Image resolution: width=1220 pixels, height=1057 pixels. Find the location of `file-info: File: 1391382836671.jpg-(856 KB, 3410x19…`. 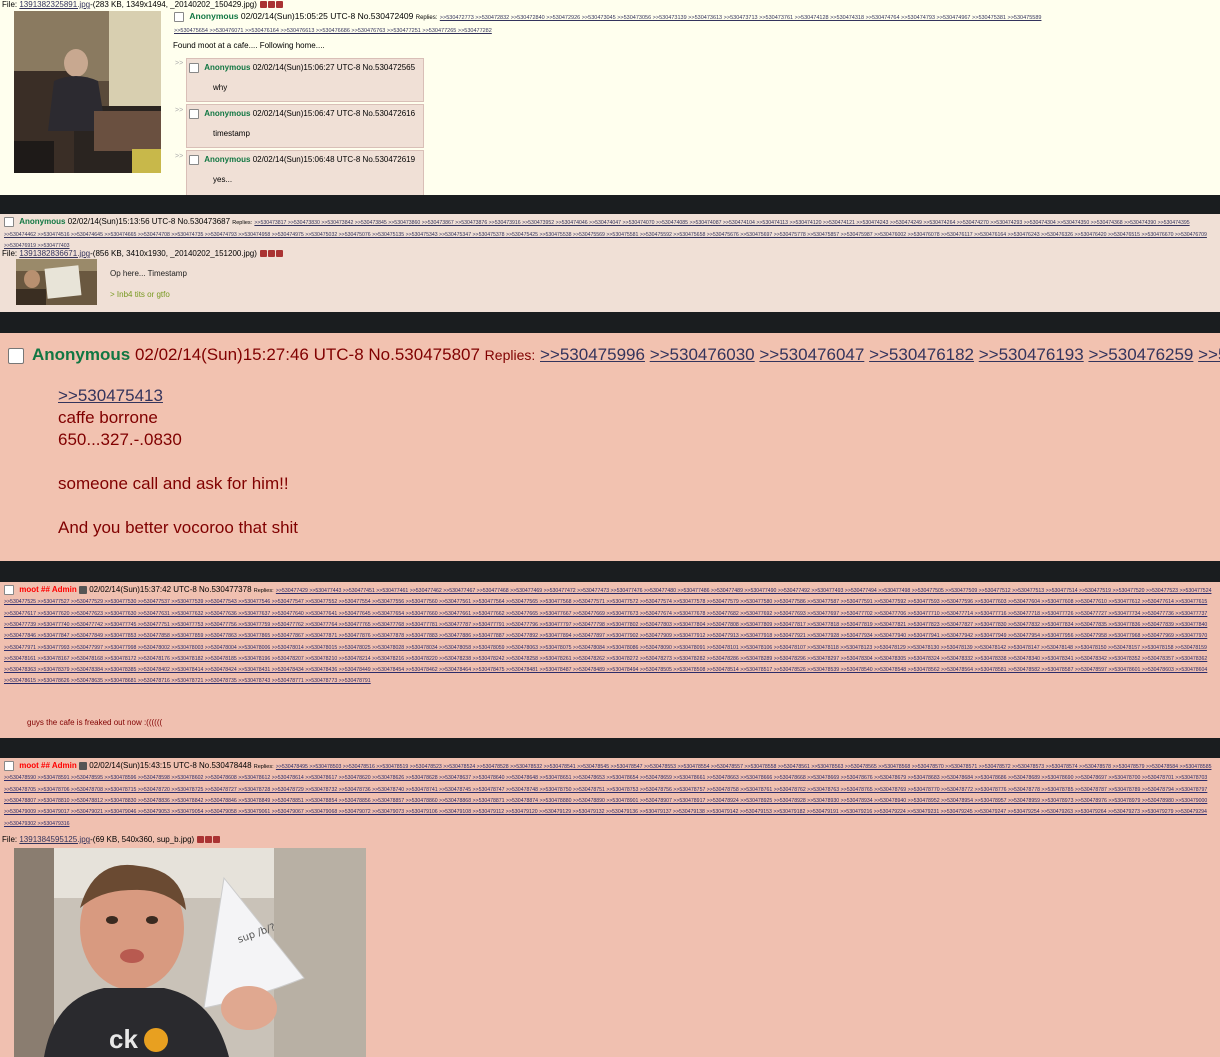

file-info: File: 1391382836671.jpg-(856 KB, 3410x19… is located at coordinates (143, 253).